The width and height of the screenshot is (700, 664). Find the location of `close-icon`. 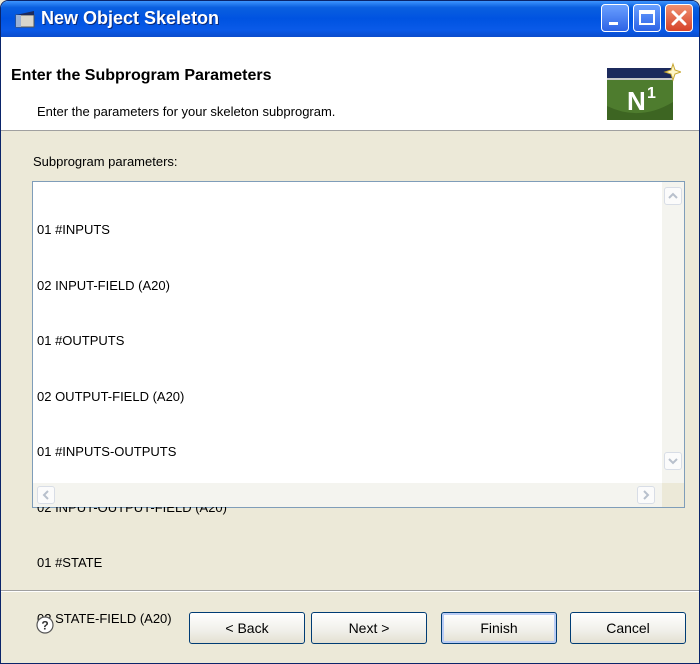

close-icon is located at coordinates (679, 18).